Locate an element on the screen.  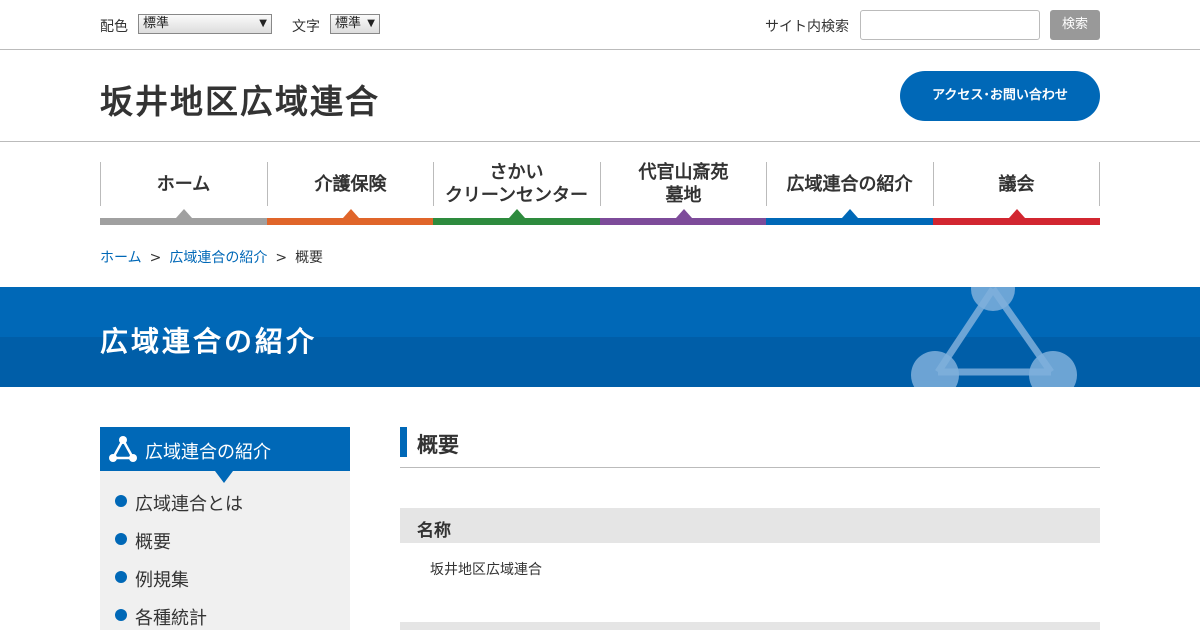
sidebar-header: 広域連合の紹介 is located at coordinates (225, 455).